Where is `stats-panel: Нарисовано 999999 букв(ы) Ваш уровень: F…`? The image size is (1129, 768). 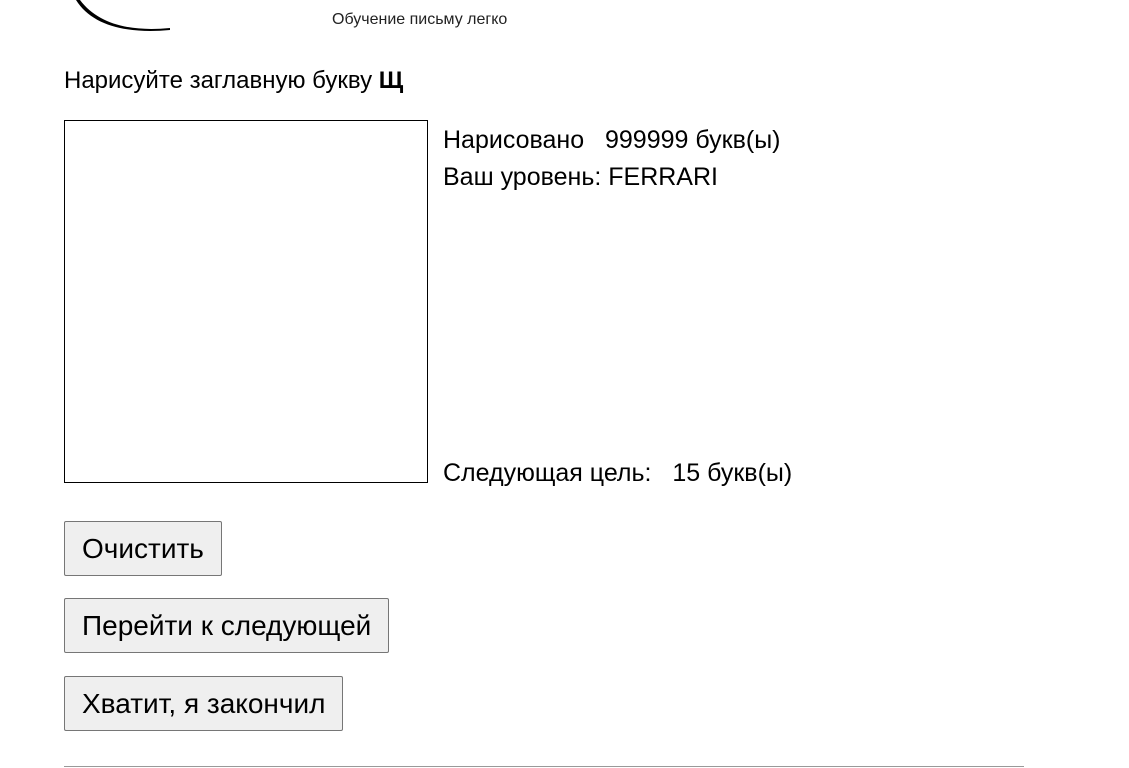
stats-panel: Нарисовано 999999 букв(ы) Ваш уровень: F… is located at coordinates (611, 159).